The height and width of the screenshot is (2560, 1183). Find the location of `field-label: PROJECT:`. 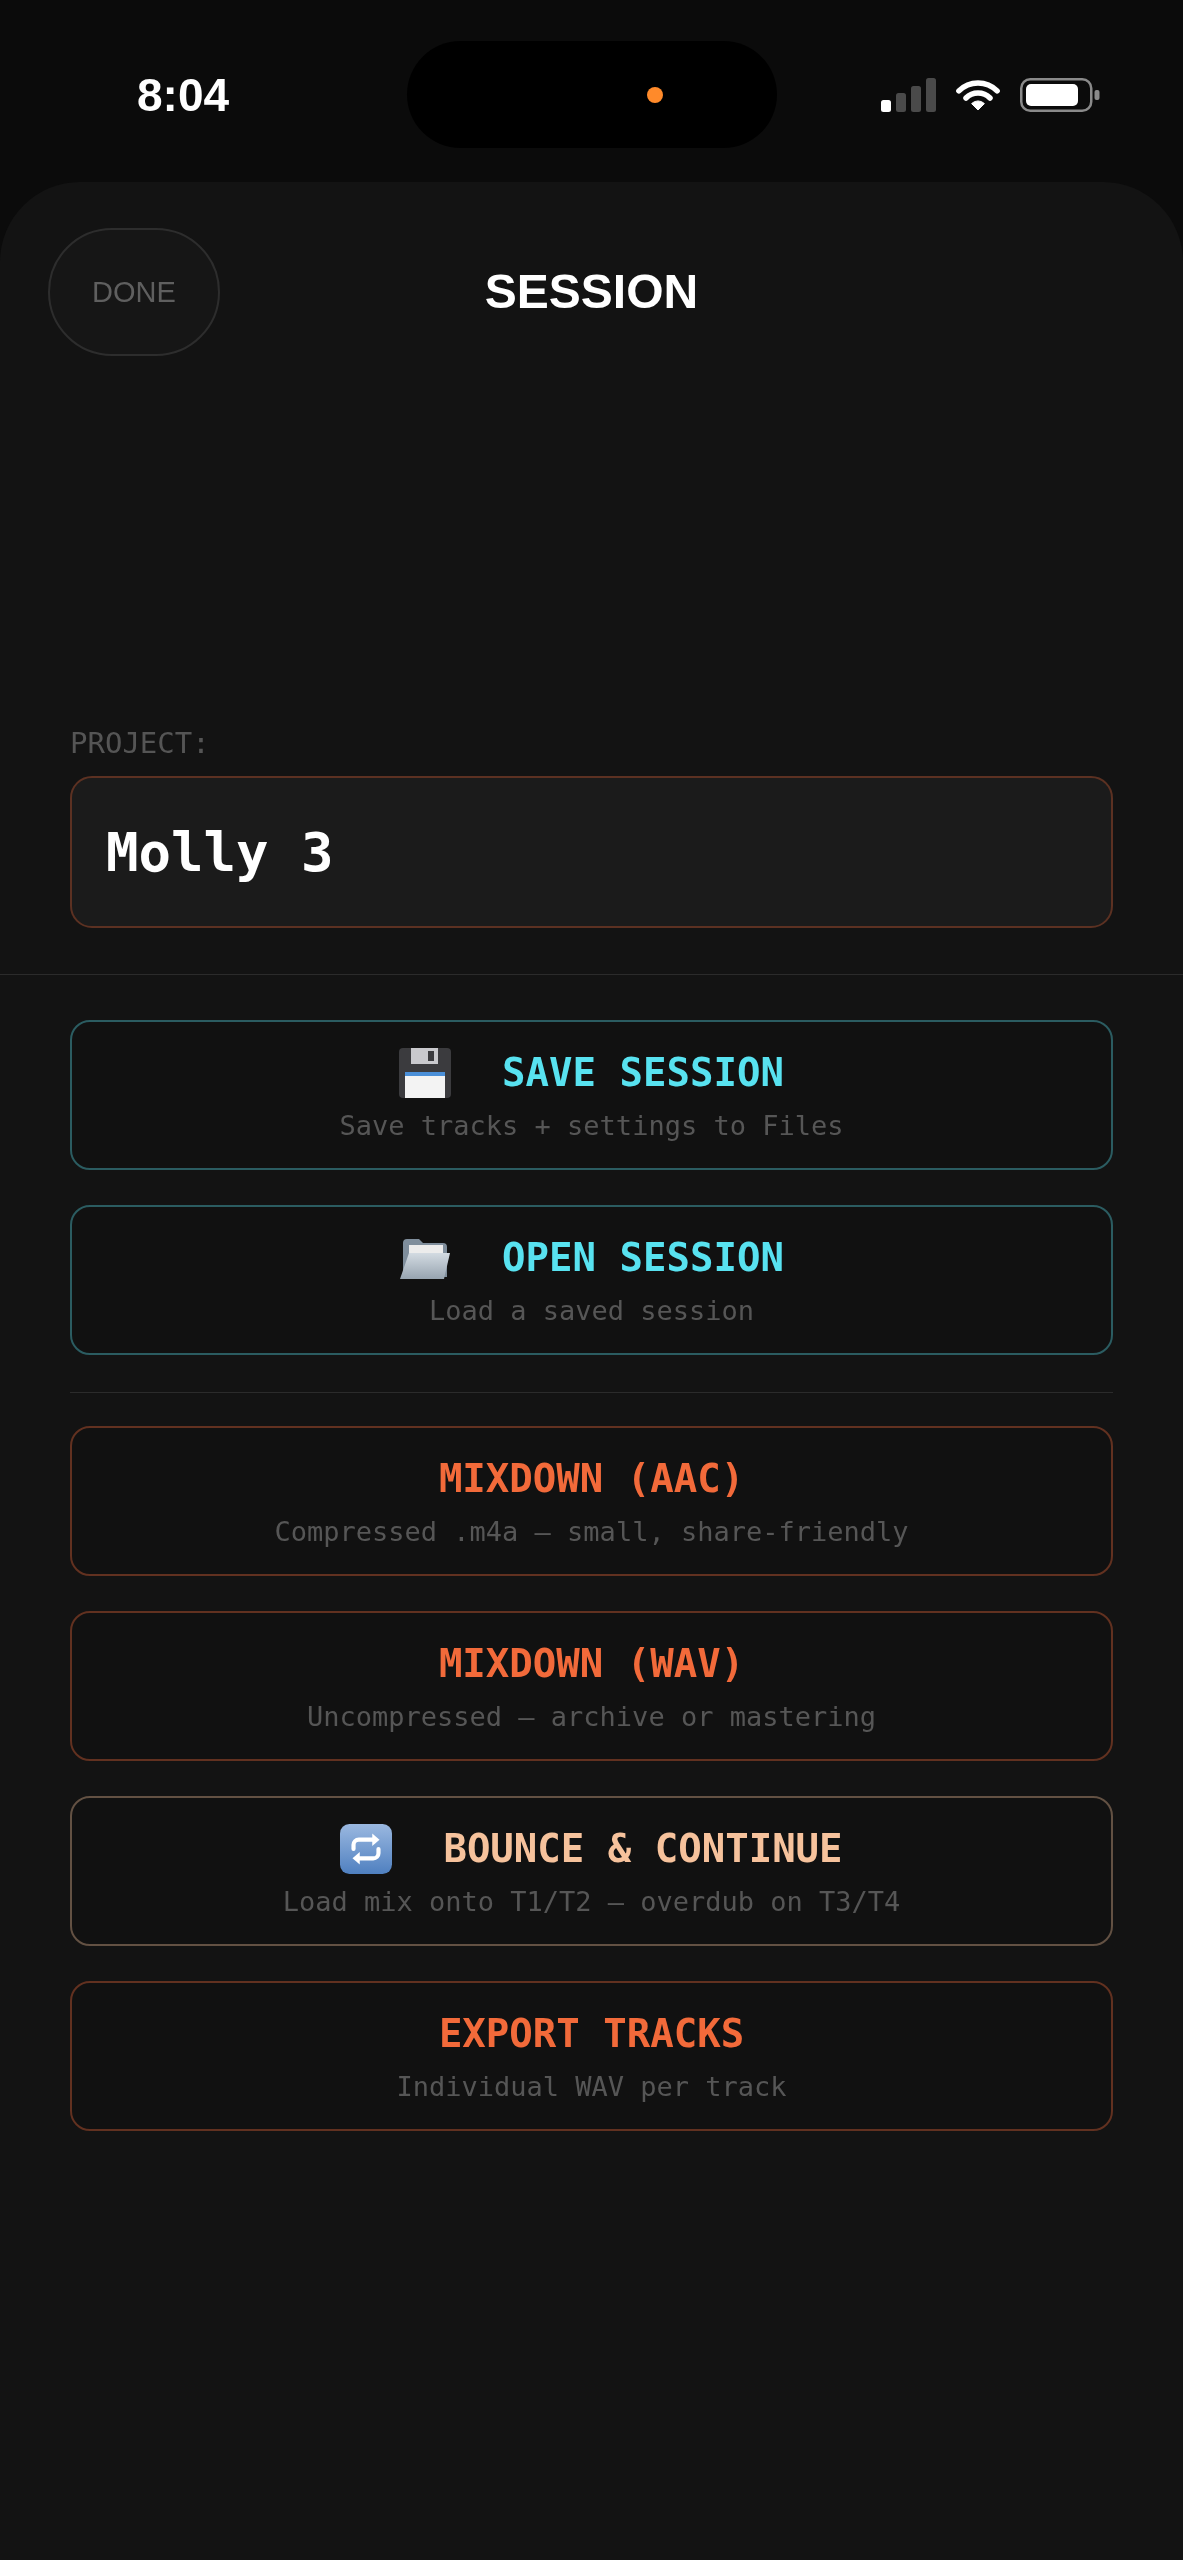

field-label: PROJECT: is located at coordinates (140, 743).